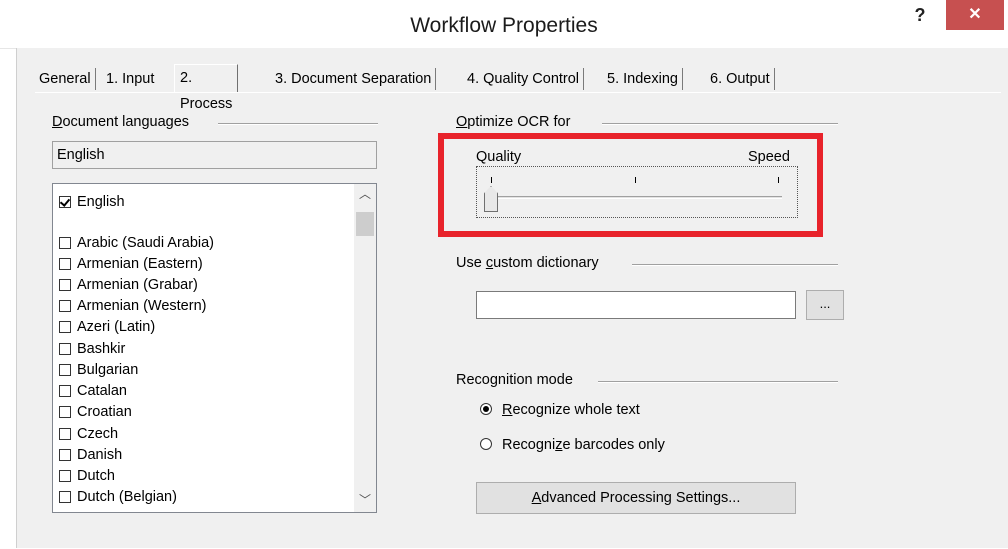 The image size is (1008, 549). What do you see at coordinates (206, 88) in the screenshot?
I see `tab-process: 2. Process` at bounding box center [206, 88].